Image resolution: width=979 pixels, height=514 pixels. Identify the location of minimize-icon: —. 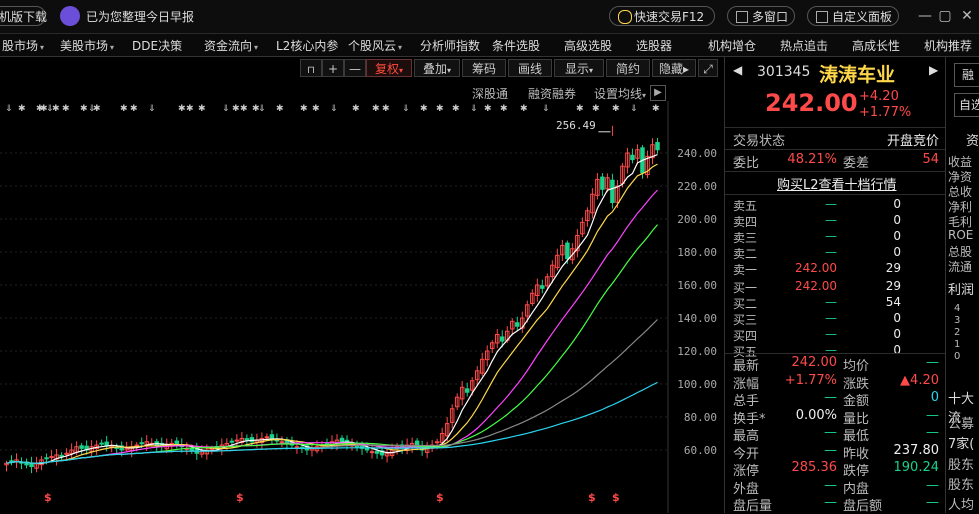
(925, 16).